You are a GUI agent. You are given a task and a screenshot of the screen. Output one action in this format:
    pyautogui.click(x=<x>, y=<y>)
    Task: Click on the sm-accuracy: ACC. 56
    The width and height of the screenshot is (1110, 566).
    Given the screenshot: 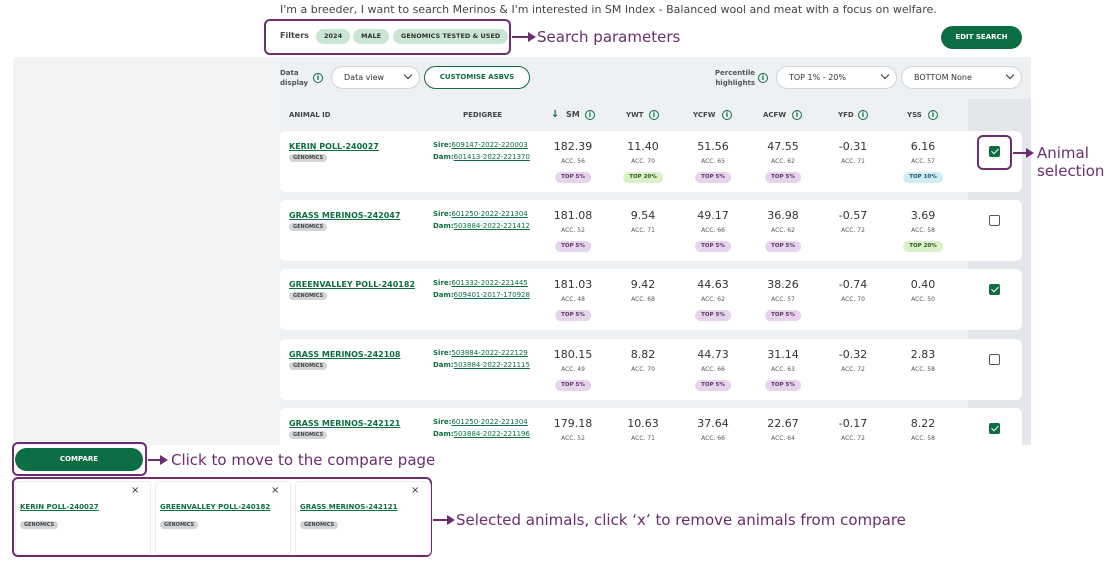 What is the action you would take?
    pyautogui.click(x=573, y=161)
    